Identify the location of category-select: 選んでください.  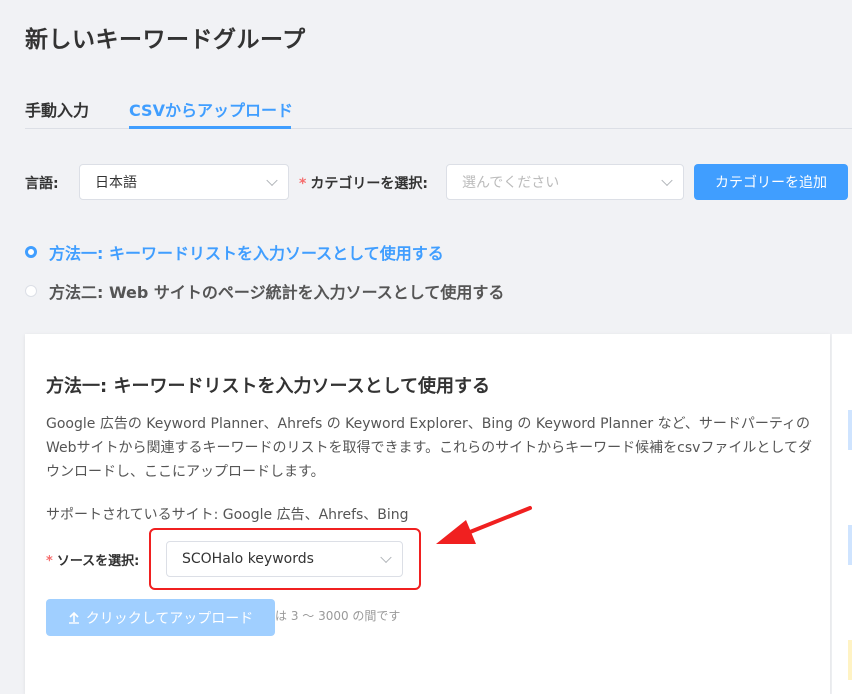
(565, 182).